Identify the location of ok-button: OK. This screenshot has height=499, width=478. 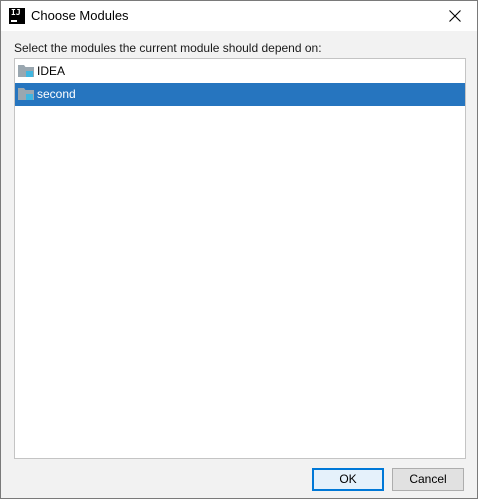
(348, 479).